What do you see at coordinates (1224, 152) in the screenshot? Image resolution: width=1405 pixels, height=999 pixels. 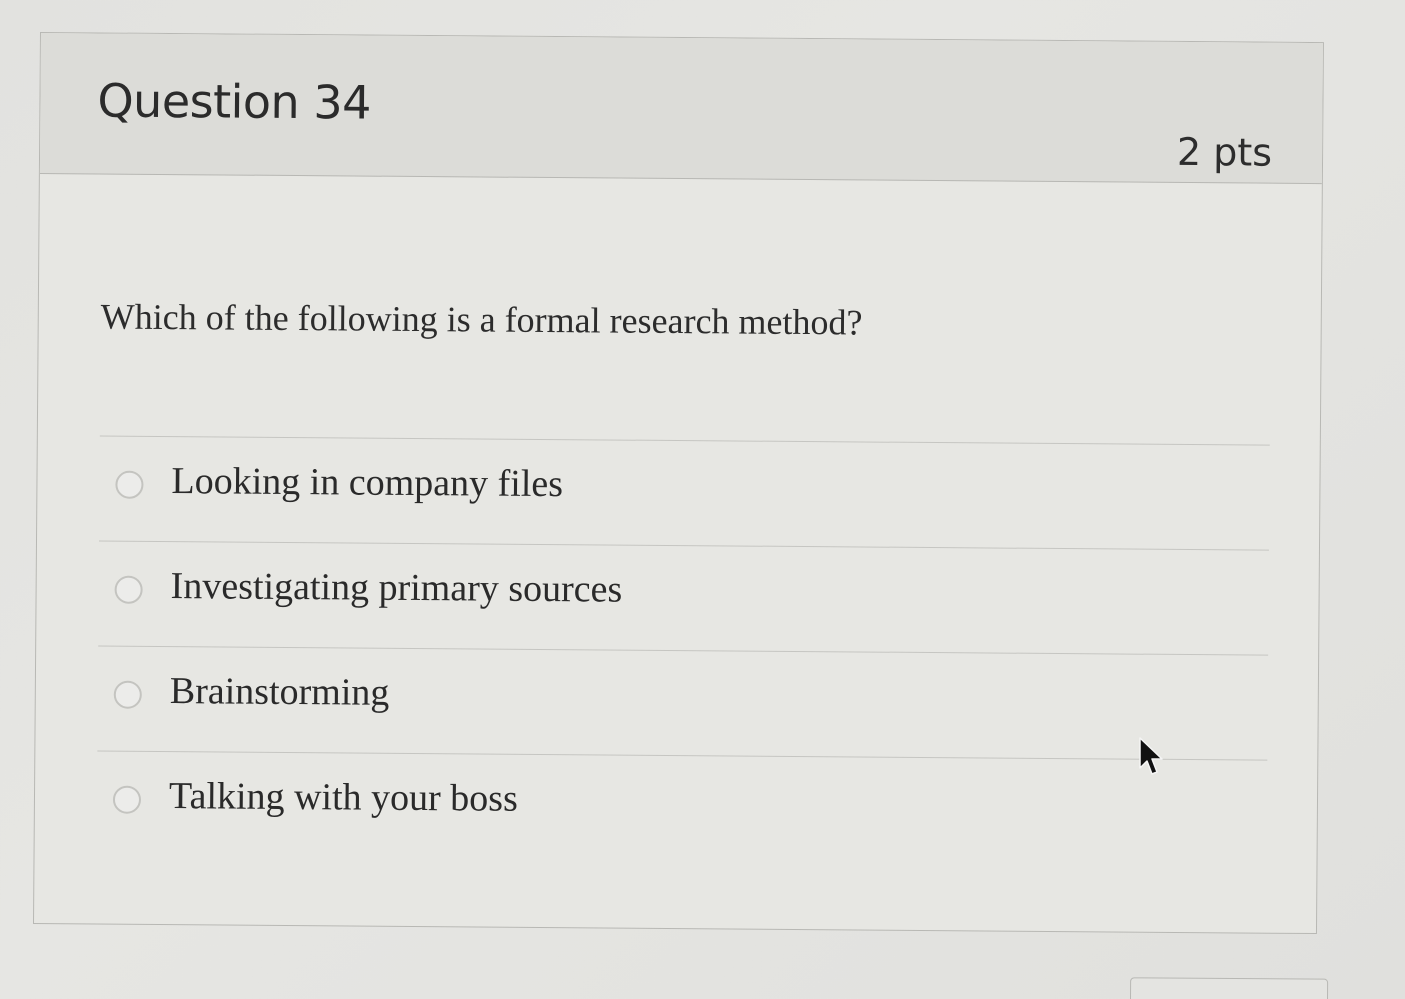 I see `question-points: 2 pts` at bounding box center [1224, 152].